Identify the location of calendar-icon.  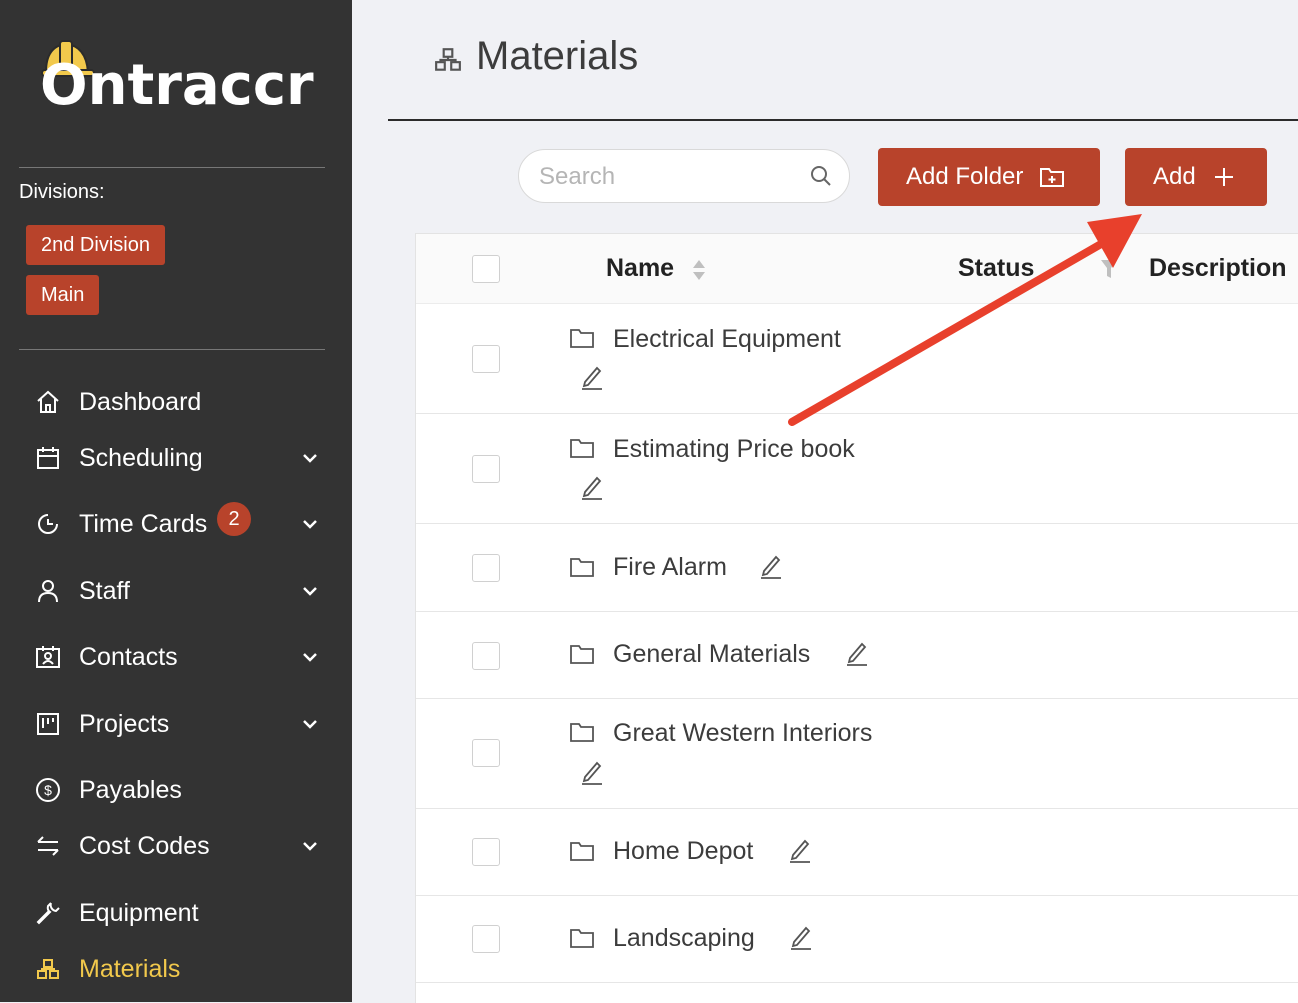
(48, 458).